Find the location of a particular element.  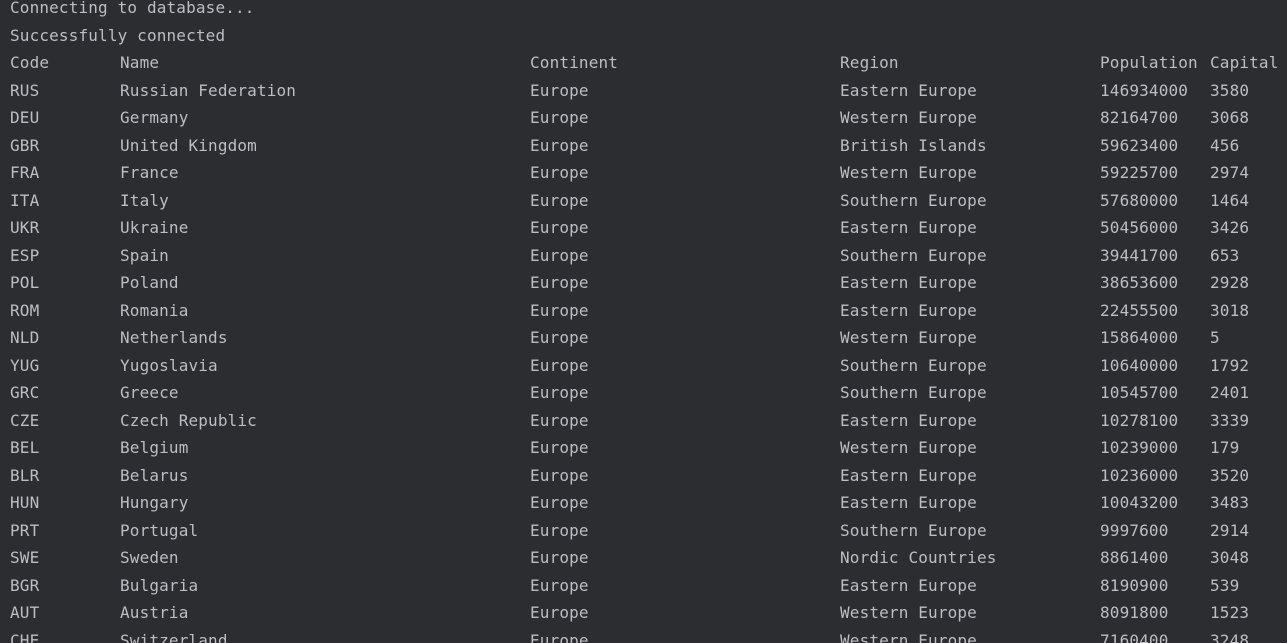

cell-code: CZE is located at coordinates (25, 420).